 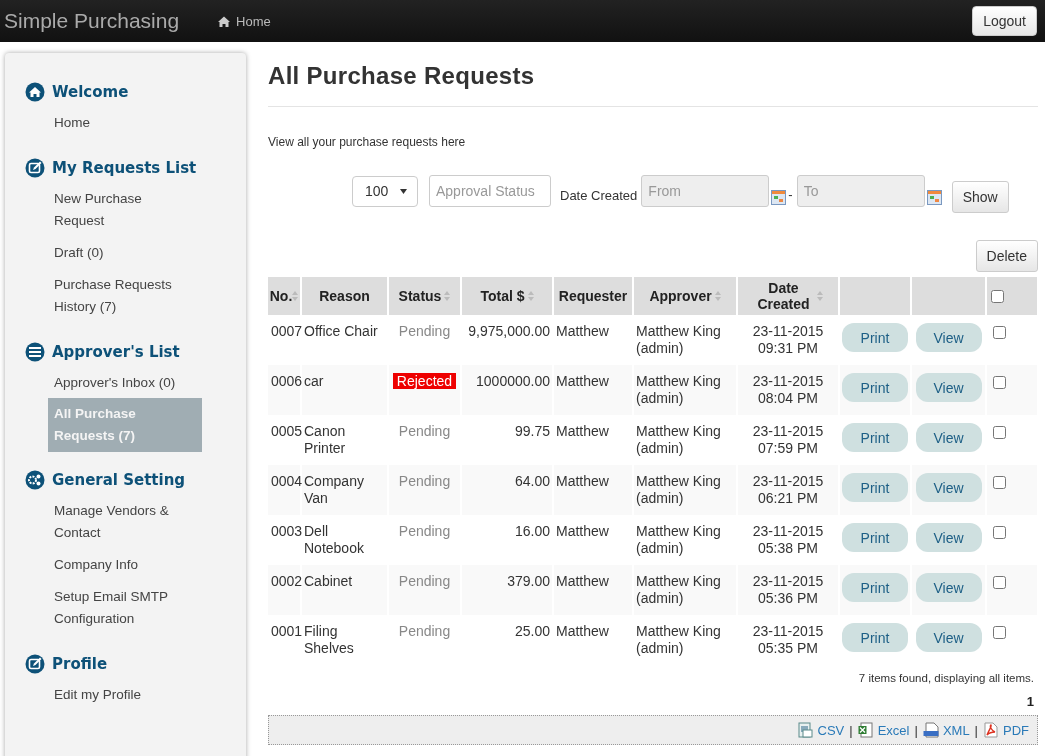 I want to click on sidebar-item: Purchase Requests History (7), so click(x=110, y=296).